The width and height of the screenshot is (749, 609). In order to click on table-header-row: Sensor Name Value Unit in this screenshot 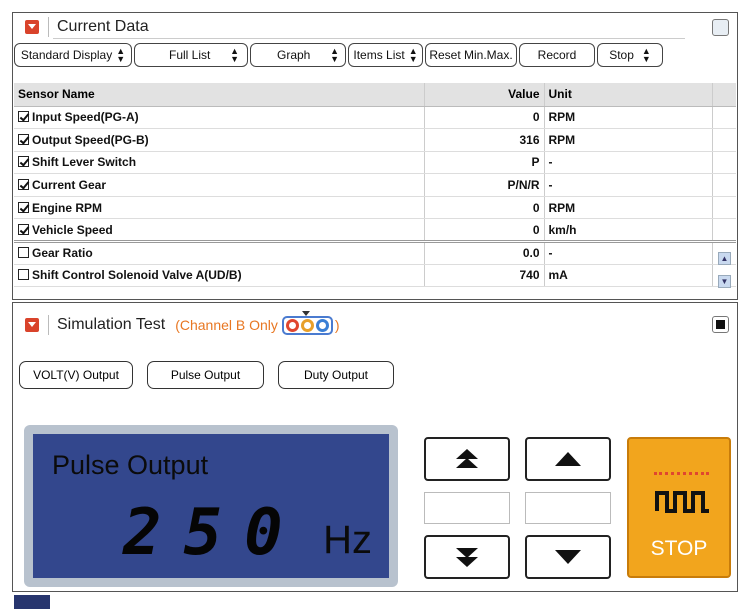, I will do `click(375, 95)`.